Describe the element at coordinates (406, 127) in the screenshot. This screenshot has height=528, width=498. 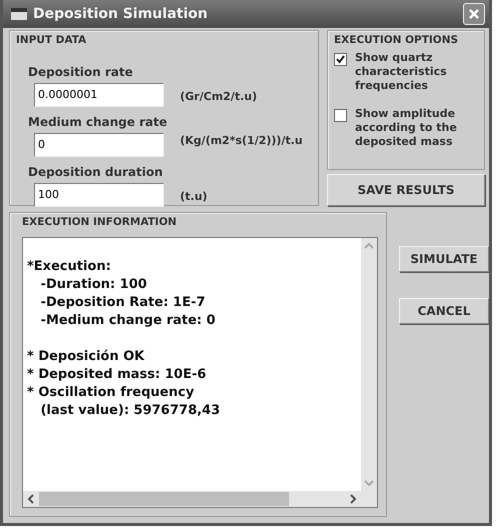
I see `option-label: Show amplitude according to the deposited mass` at that location.